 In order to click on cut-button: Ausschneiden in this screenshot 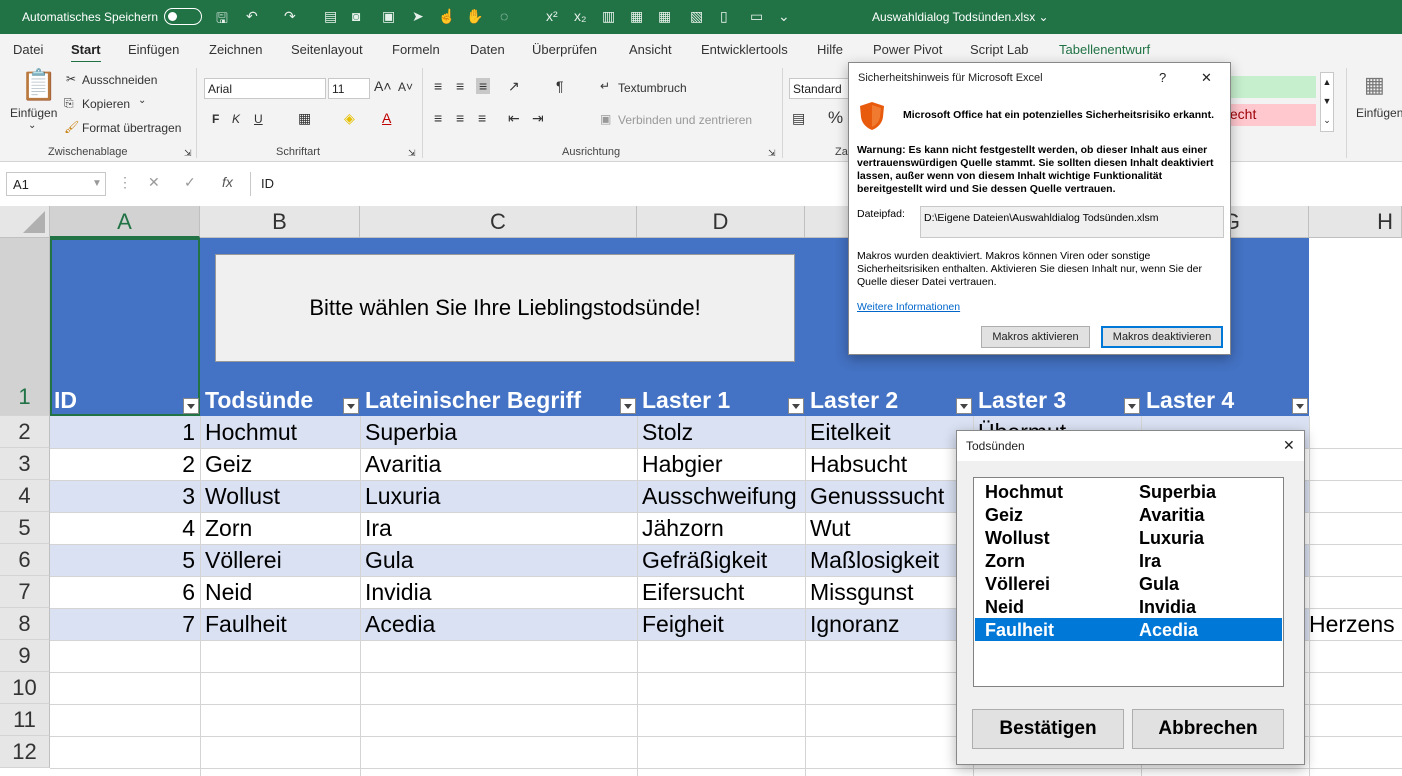, I will do `click(119, 80)`.